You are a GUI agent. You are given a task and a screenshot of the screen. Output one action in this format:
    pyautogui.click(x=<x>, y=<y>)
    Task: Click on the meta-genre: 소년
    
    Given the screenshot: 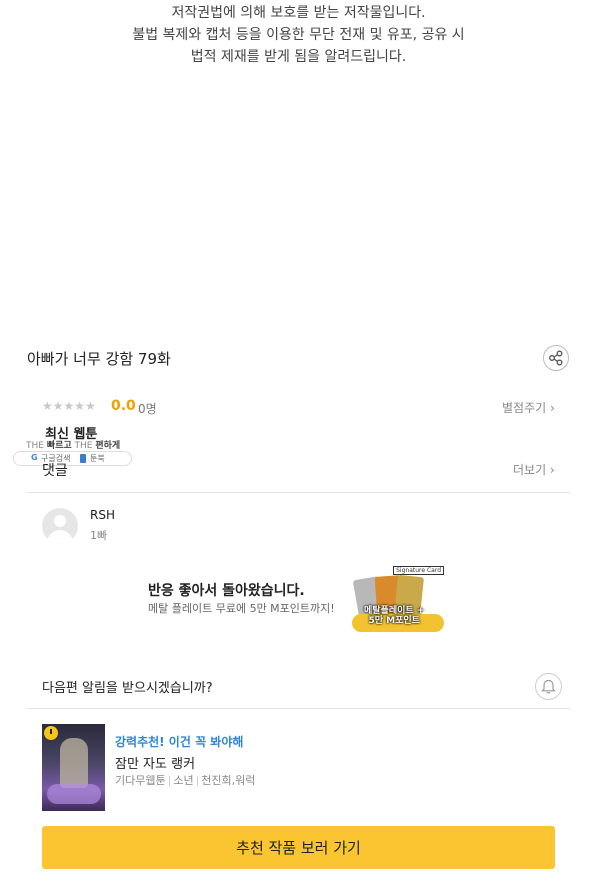 What is the action you would take?
    pyautogui.click(x=183, y=780)
    